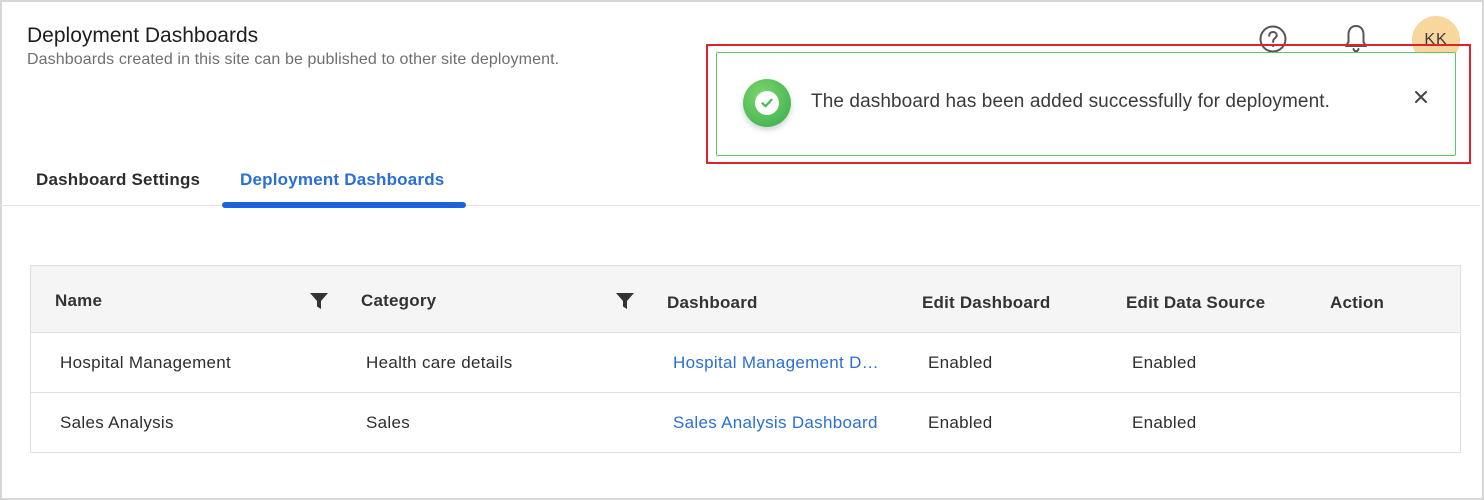 The height and width of the screenshot is (500, 1484). Describe the element at coordinates (1421, 97) in the screenshot. I see `close-icon` at that location.